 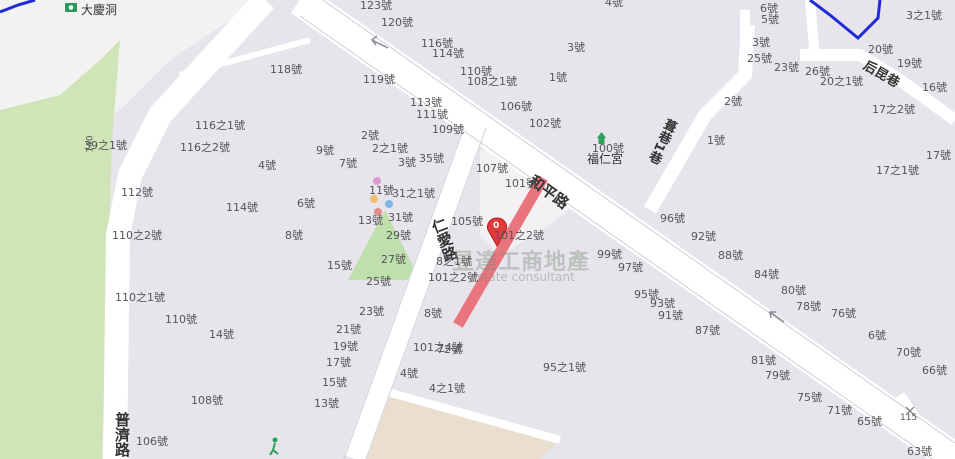 What do you see at coordinates (181, 319) in the screenshot?
I see `address-label: 110號` at bounding box center [181, 319].